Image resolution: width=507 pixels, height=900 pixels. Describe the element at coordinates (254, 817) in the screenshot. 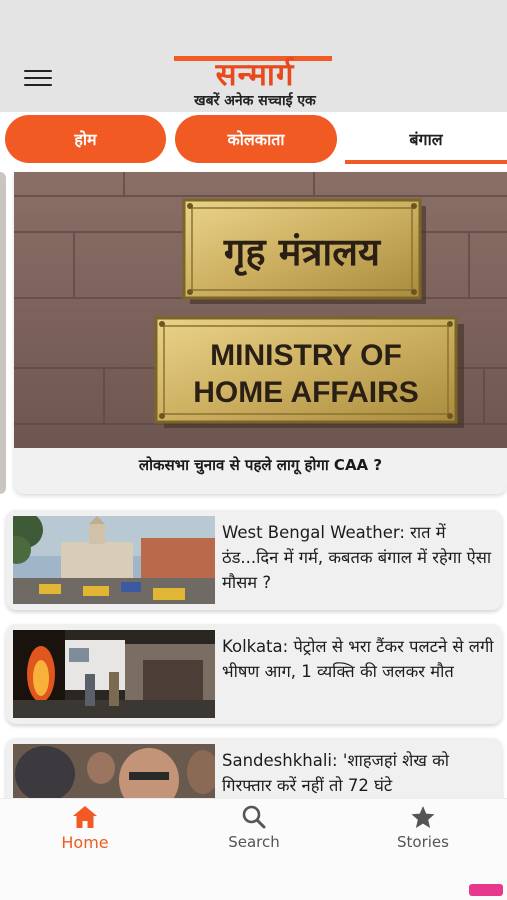

I see `search-icon` at that location.